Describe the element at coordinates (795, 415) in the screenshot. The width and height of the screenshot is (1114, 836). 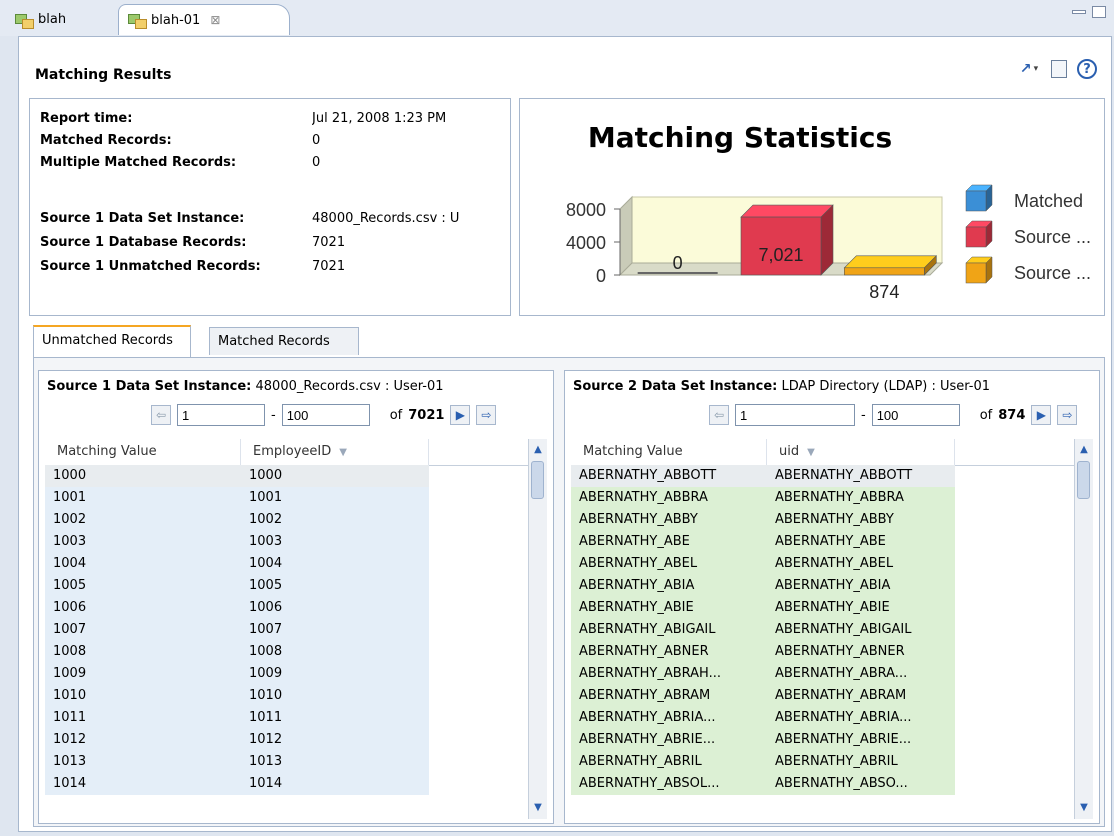
I see `source2-from-input` at that location.